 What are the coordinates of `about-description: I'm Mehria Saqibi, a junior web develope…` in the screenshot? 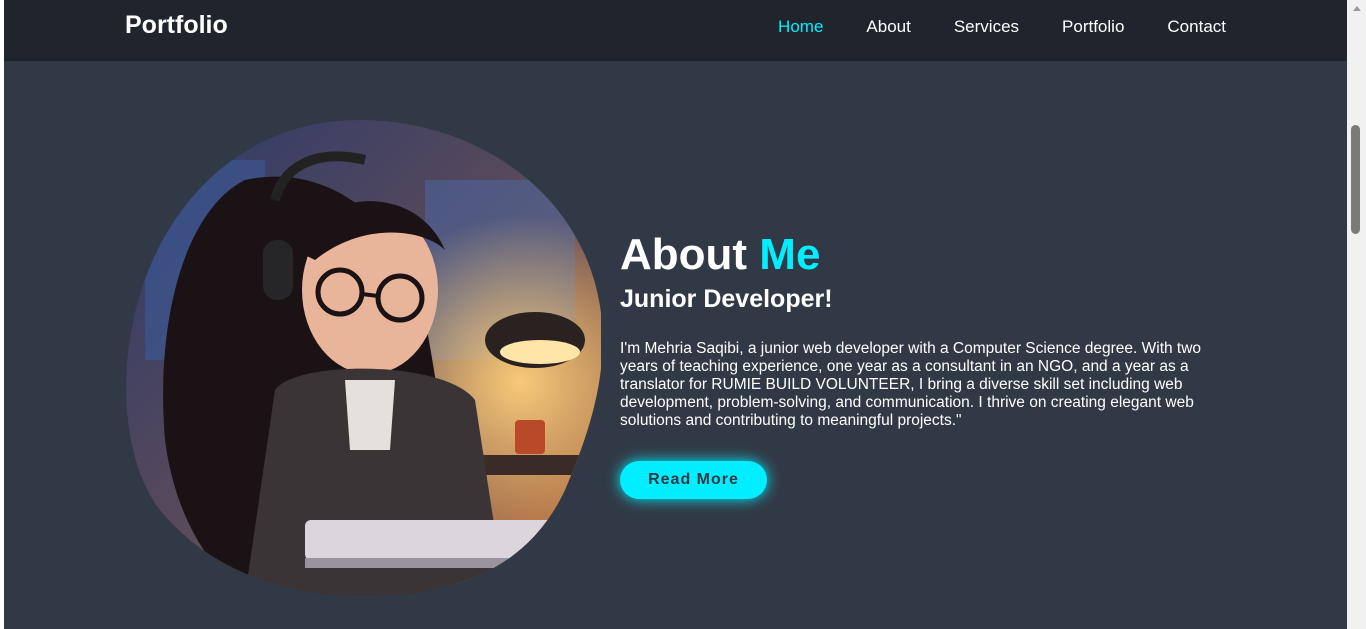 It's located at (911, 384).